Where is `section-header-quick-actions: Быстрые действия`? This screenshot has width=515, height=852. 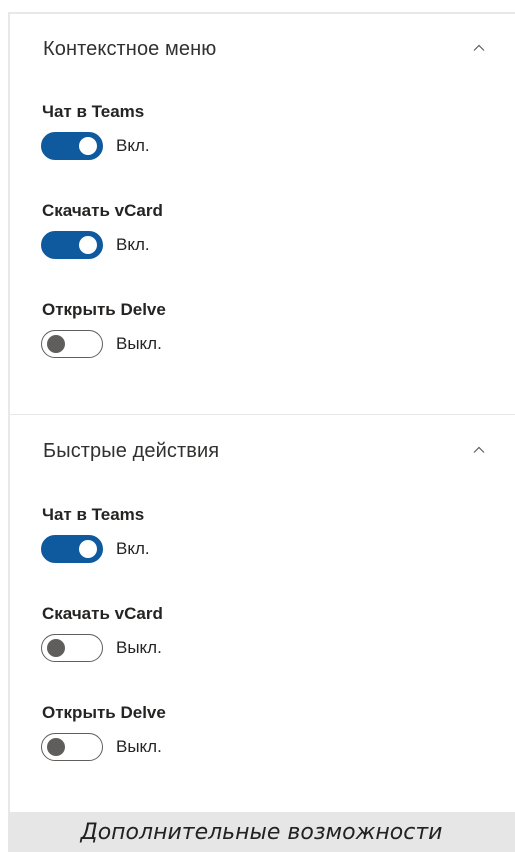 section-header-quick-actions: Быстрые действия is located at coordinates (262, 450).